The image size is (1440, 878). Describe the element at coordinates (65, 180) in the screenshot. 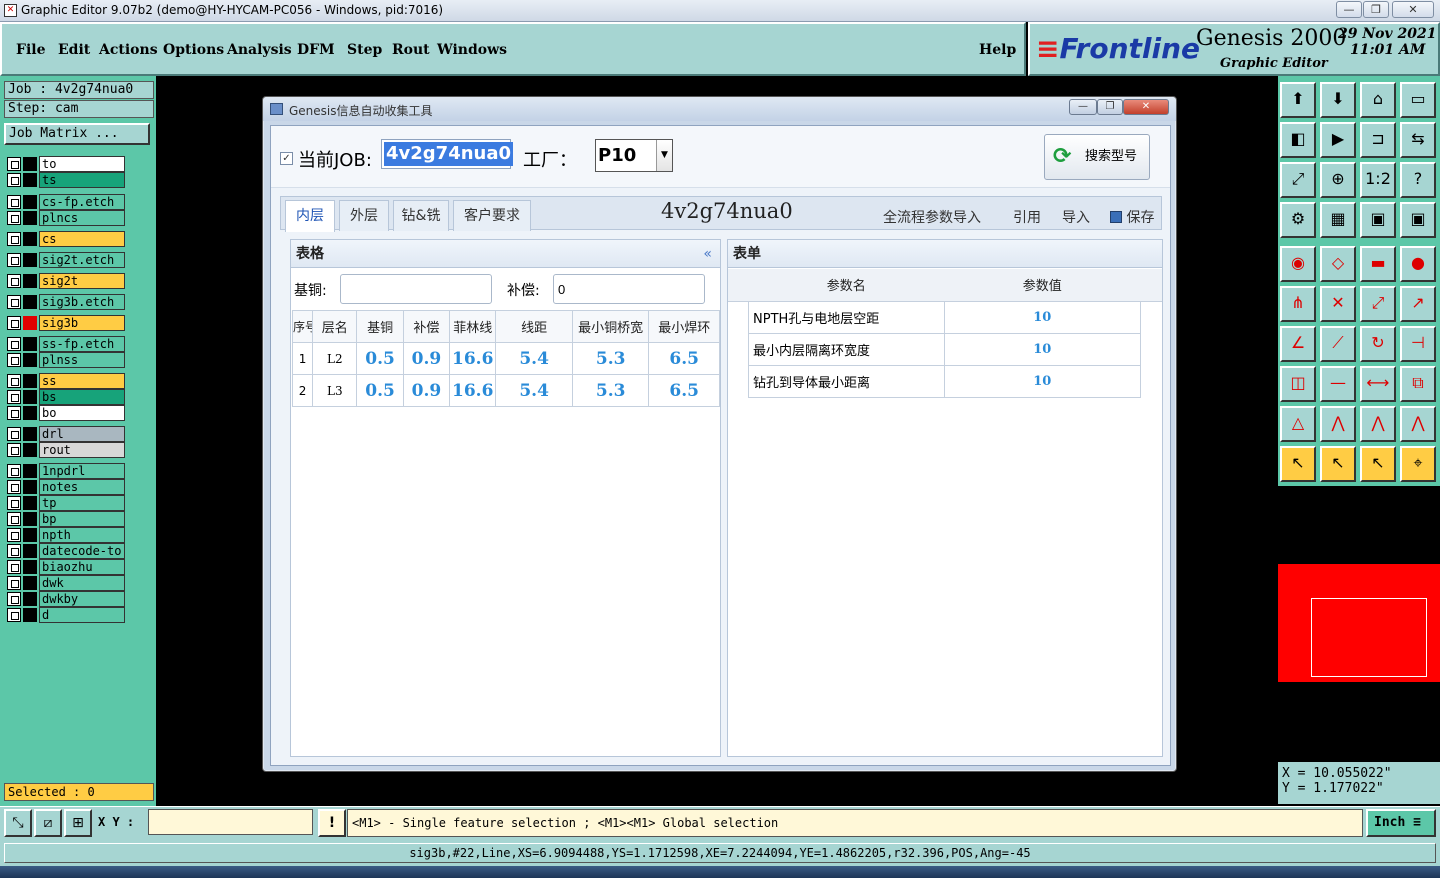

I see `layer-row: ts` at that location.